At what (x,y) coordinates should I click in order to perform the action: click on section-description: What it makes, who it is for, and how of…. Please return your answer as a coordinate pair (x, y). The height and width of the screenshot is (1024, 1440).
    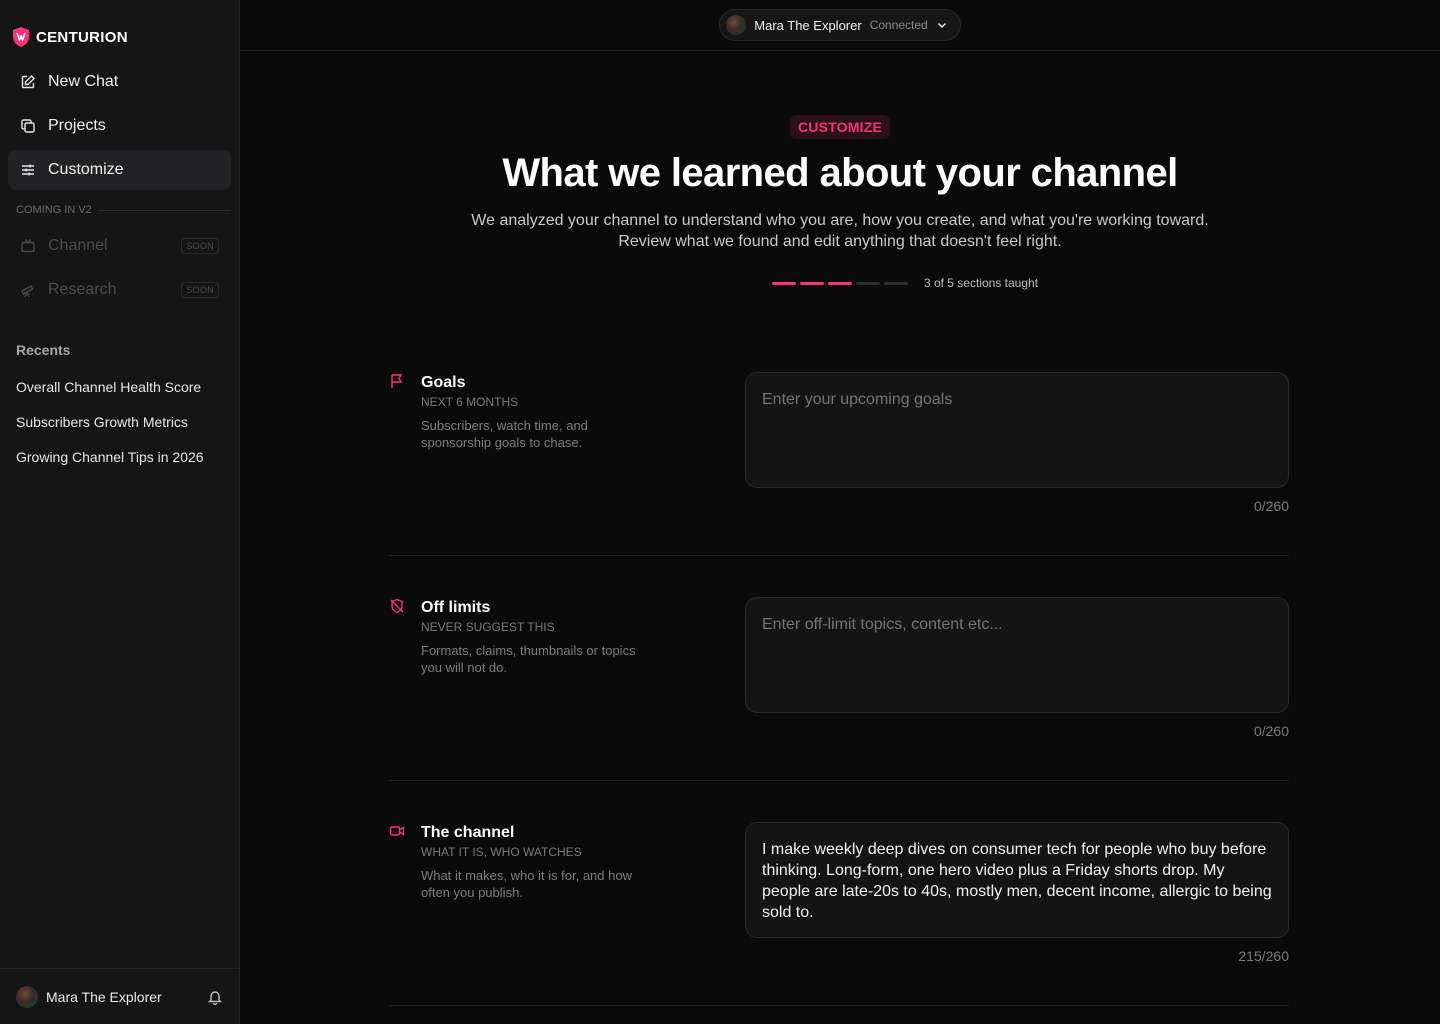
    Looking at the image, I should click on (526, 884).